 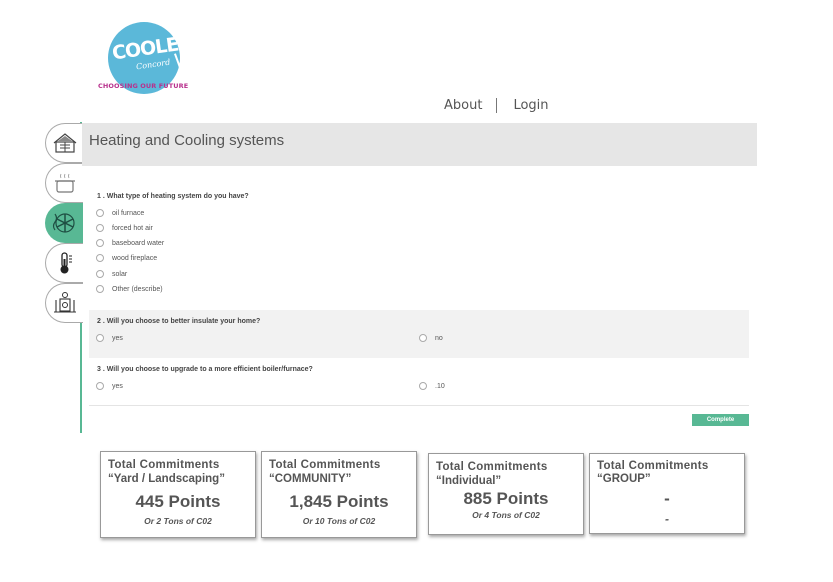 I want to click on page-title: Heating and Cooling systems, so click(x=187, y=140).